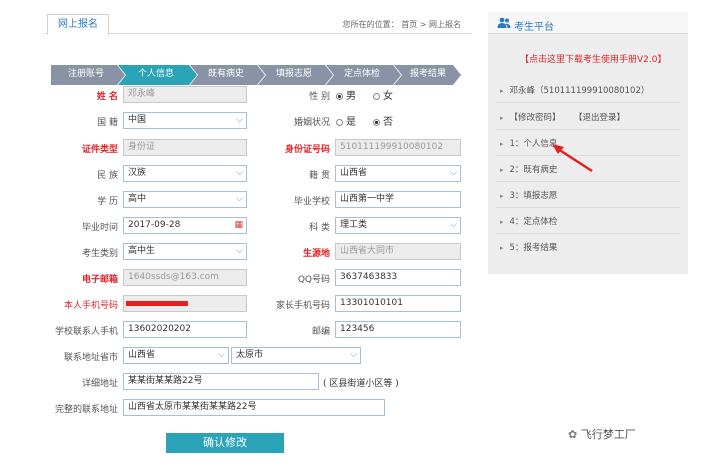 The height and width of the screenshot is (467, 714). Describe the element at coordinates (428, 74) in the screenshot. I see `step-result: 报考结果` at that location.